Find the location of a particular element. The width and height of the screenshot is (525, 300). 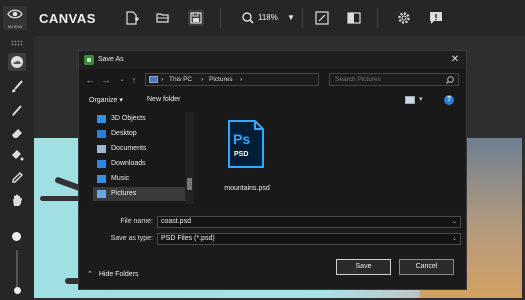

pan-tool is located at coordinates (17, 200).